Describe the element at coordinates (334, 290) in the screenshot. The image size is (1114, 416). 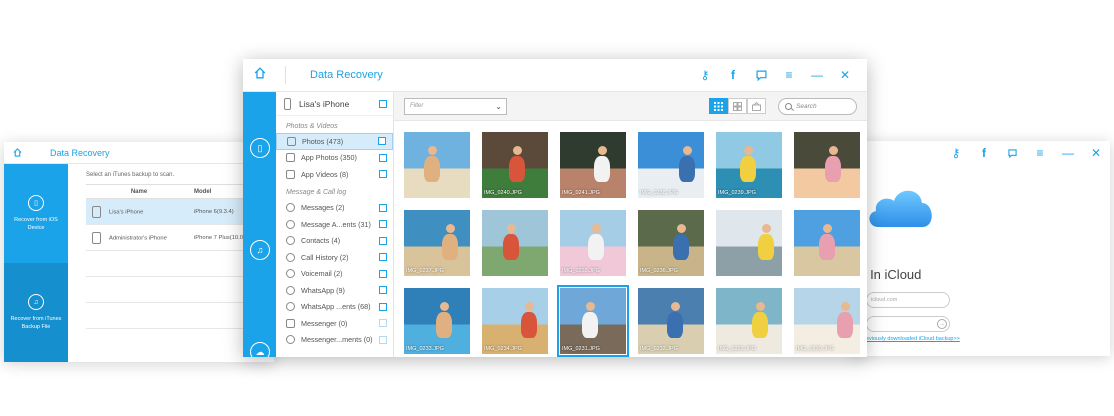
I see `nav-item-whatsapp: WhatsApp (9)` at that location.